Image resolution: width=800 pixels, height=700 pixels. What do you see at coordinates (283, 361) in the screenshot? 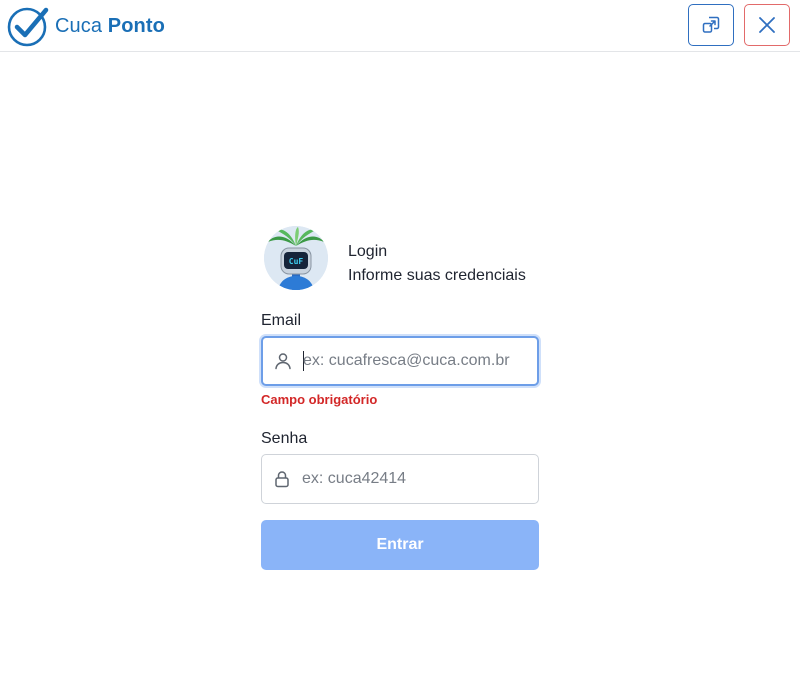
I see `user-icon` at bounding box center [283, 361].